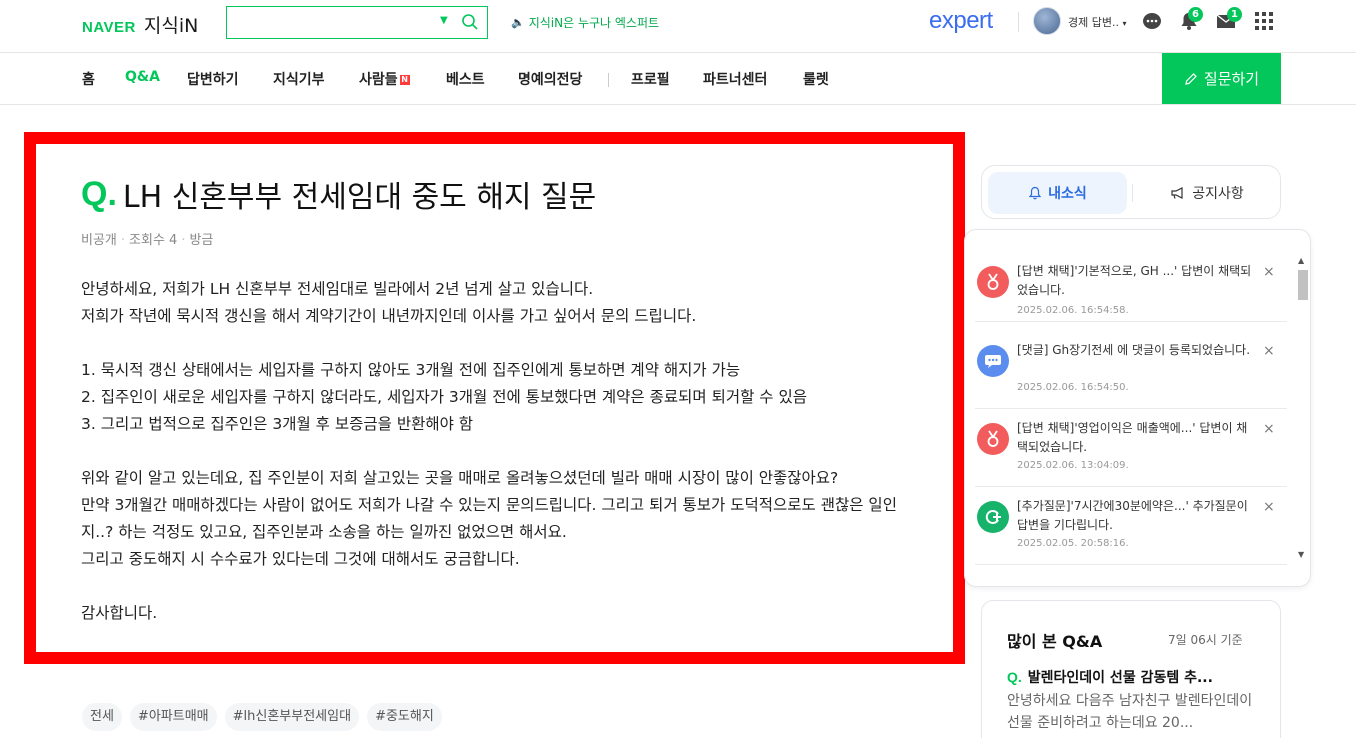  I want to click on search-input, so click(333, 22).